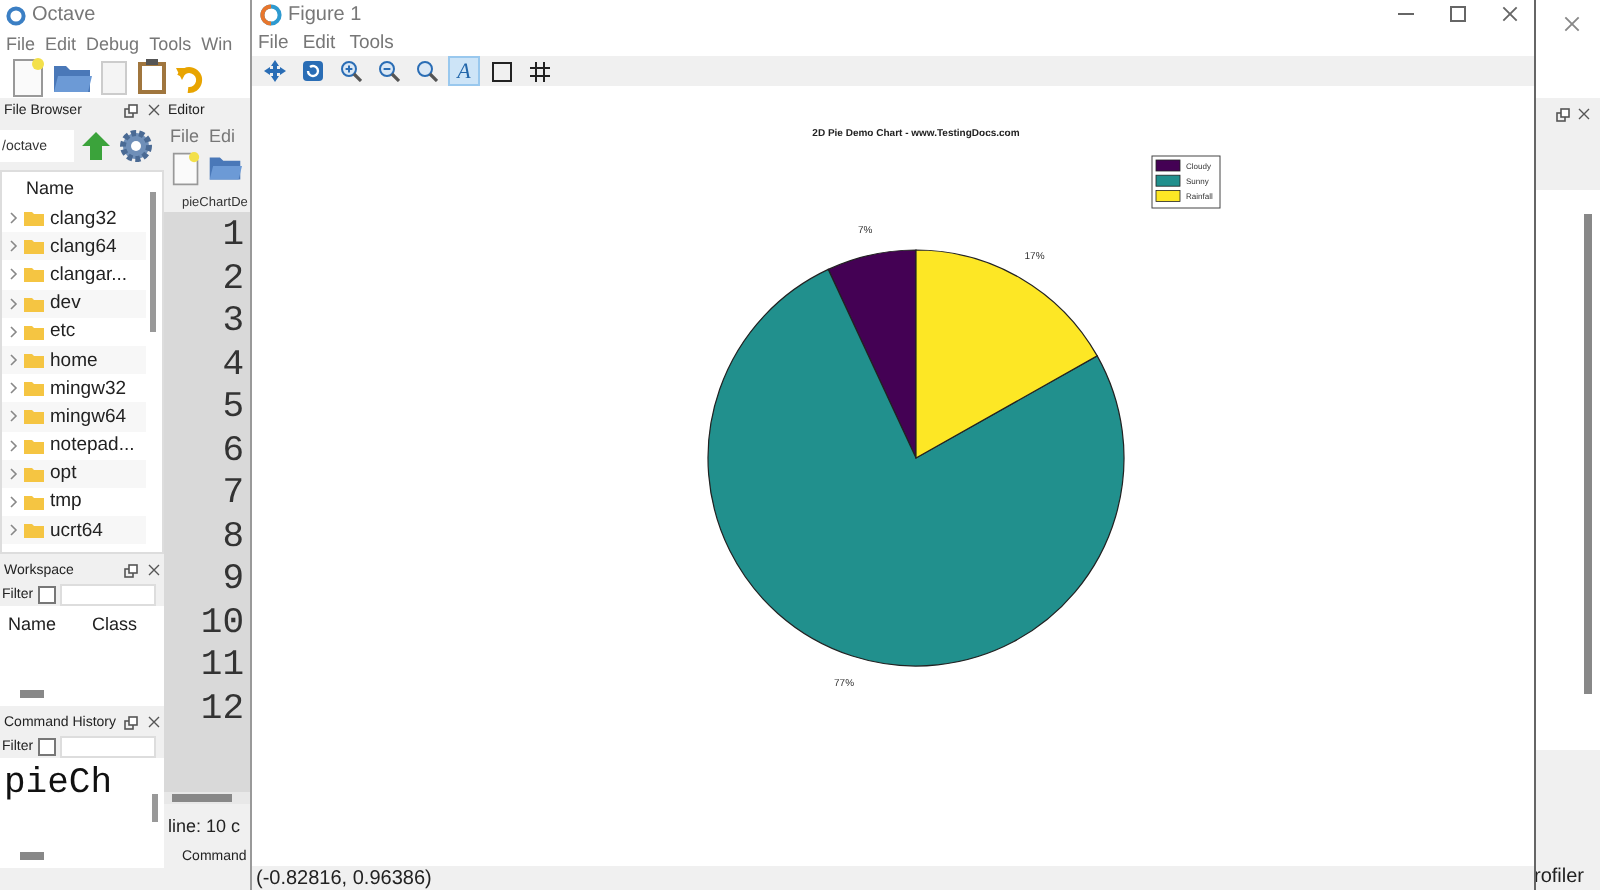 The height and width of the screenshot is (890, 1600). What do you see at coordinates (152, 77) in the screenshot?
I see `clipboard-icon` at bounding box center [152, 77].